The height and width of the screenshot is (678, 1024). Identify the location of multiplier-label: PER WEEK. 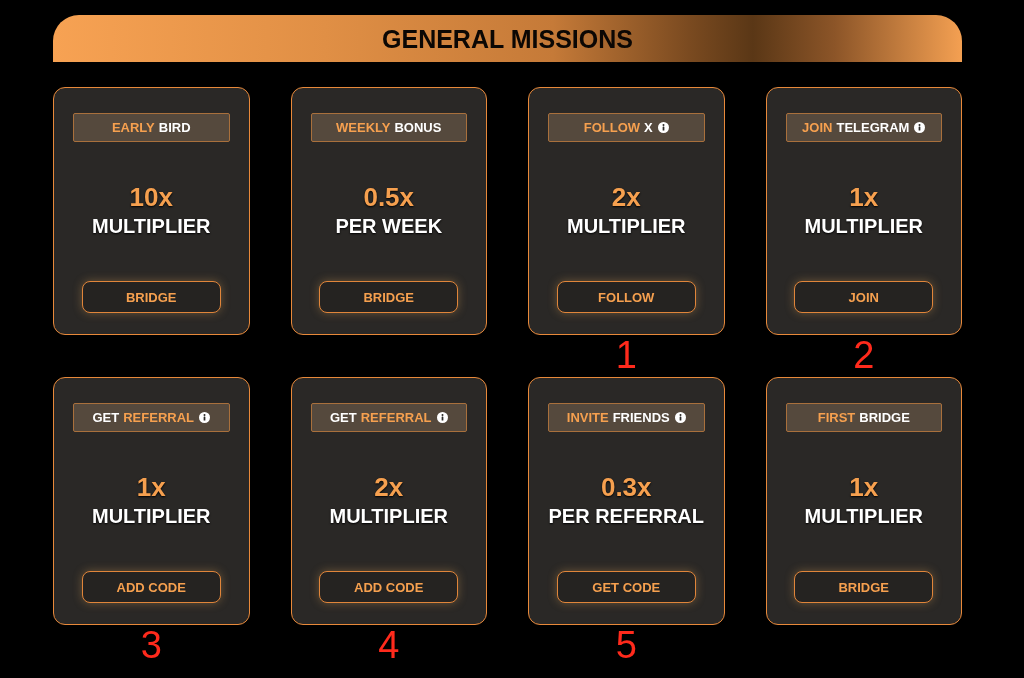
(389, 226).